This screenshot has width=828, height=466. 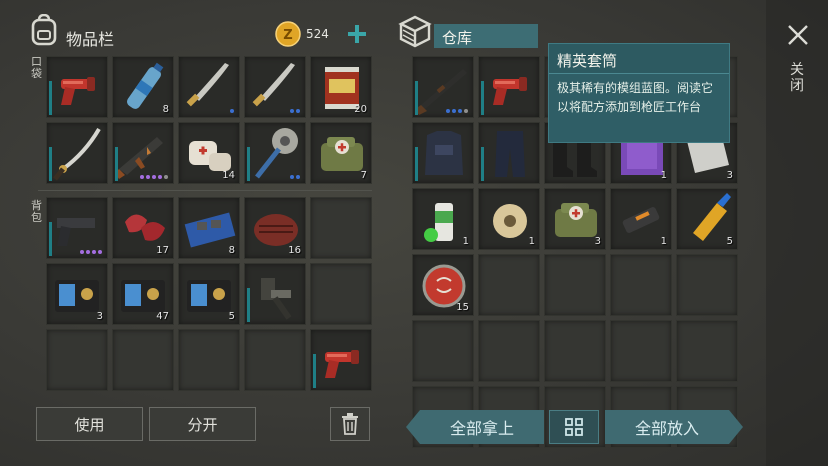 I want to click on grid-sort-icon, so click(x=574, y=427).